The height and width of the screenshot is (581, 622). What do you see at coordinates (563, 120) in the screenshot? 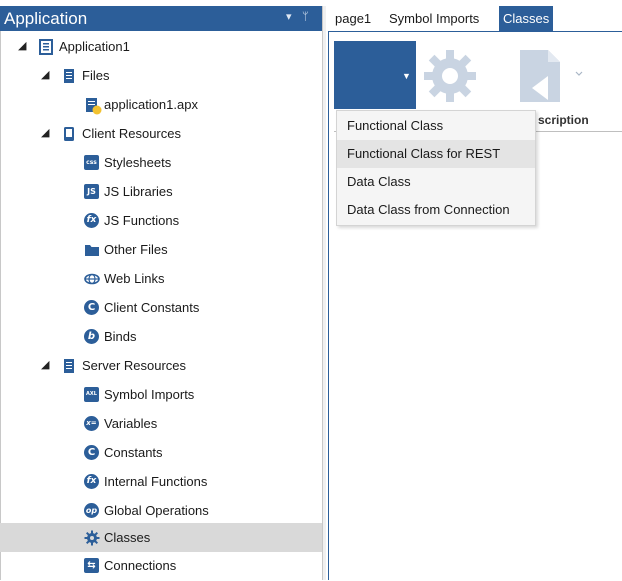
I see `column-header-description: scription` at bounding box center [563, 120].